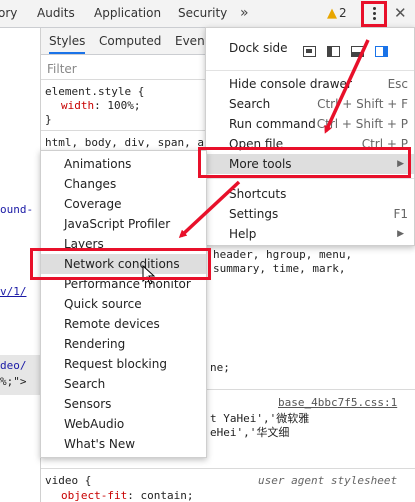 The image size is (415, 502). What do you see at coordinates (94, 495) in the screenshot?
I see `css-property: object-fit` at bounding box center [94, 495].